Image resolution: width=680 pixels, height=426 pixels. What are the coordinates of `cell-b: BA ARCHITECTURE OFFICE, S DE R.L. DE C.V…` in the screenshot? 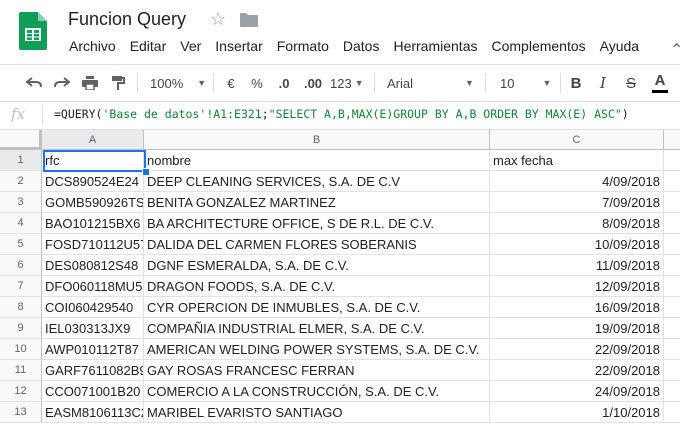 It's located at (317, 223).